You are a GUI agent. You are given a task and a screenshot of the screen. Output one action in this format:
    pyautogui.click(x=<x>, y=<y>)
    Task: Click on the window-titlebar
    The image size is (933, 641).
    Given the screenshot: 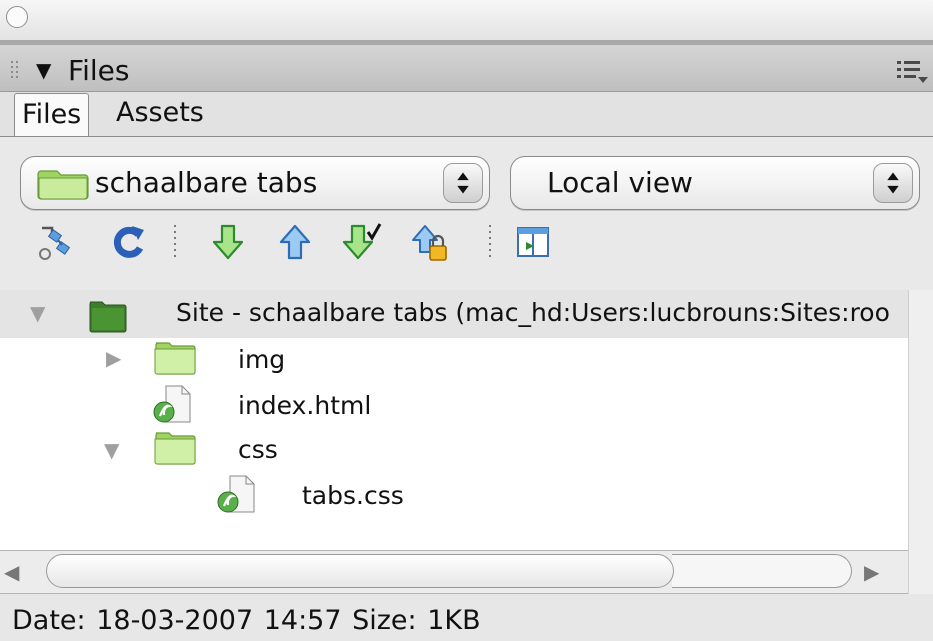 What is the action you would take?
    pyautogui.click(x=466, y=22)
    